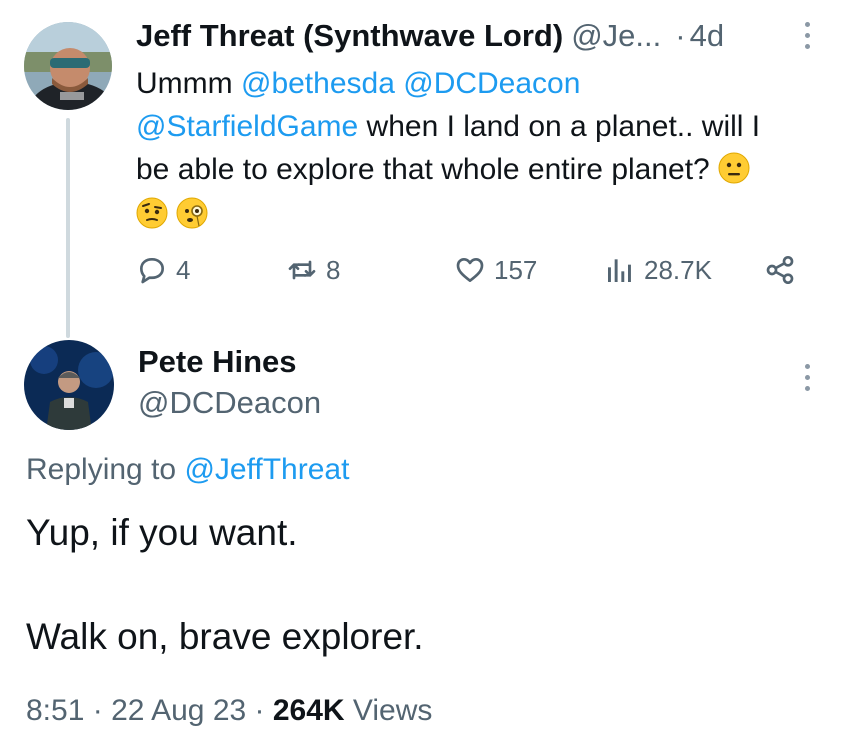 The width and height of the screenshot is (848, 750). I want to click on mention-starfieldgame: @StarfieldGame, so click(247, 126).